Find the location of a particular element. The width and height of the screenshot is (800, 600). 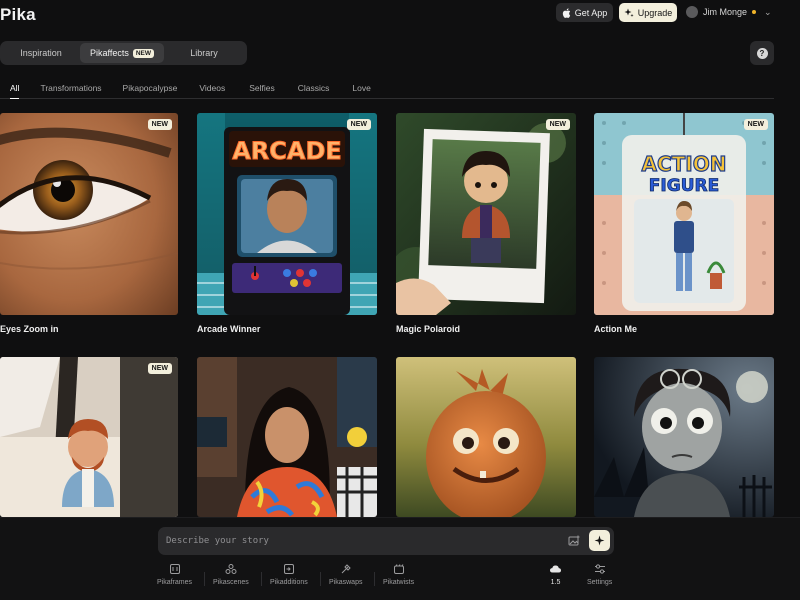

category-tab-classics: Classics is located at coordinates (314, 89).